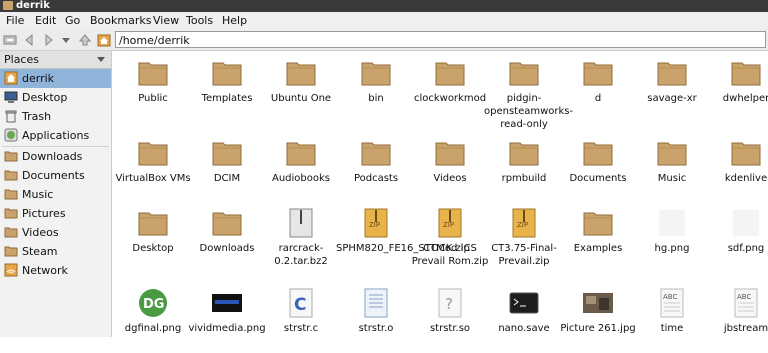 This screenshot has width=768, height=353. I want to click on photo-icon, so click(598, 303).